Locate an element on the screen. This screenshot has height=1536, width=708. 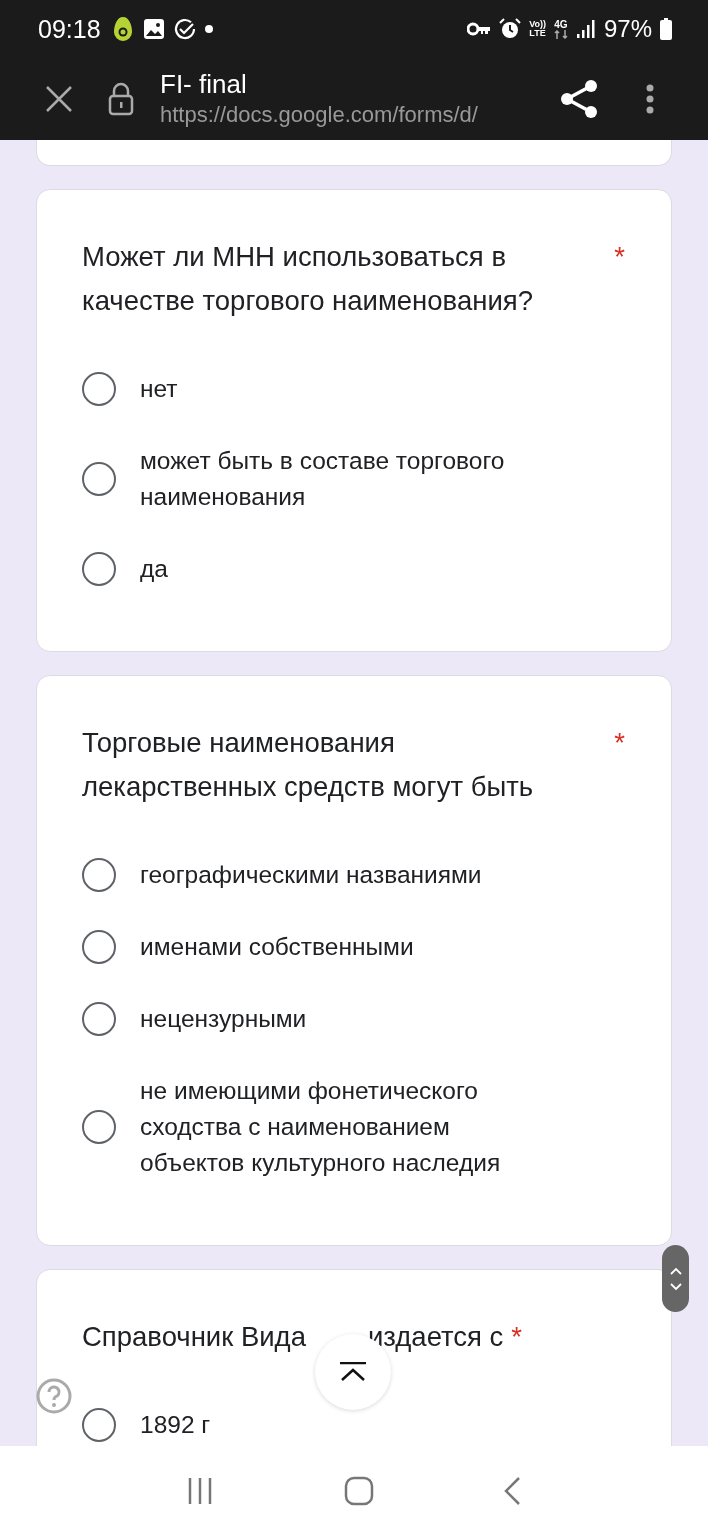
option-label: не имеющими фонетического сходства с наименованием объектов культурного наследия is located at coordinates (350, 1127).